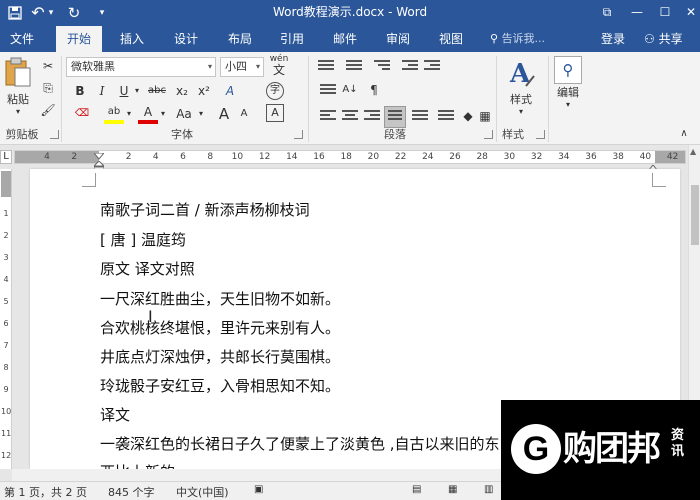 Image resolution: width=700 pixels, height=500 pixels. What do you see at coordinates (354, 67) in the screenshot?
I see `numbering-icon` at bounding box center [354, 67].